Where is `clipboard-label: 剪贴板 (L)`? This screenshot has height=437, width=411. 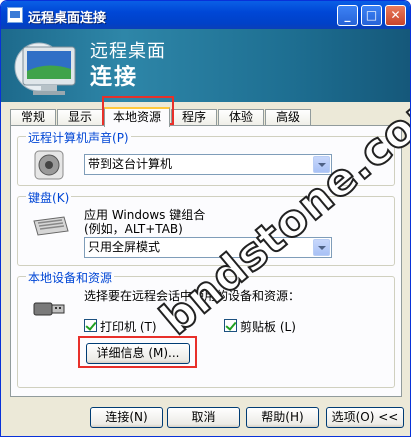
clipboard-label: 剪贴板 (L) is located at coordinates (268, 326).